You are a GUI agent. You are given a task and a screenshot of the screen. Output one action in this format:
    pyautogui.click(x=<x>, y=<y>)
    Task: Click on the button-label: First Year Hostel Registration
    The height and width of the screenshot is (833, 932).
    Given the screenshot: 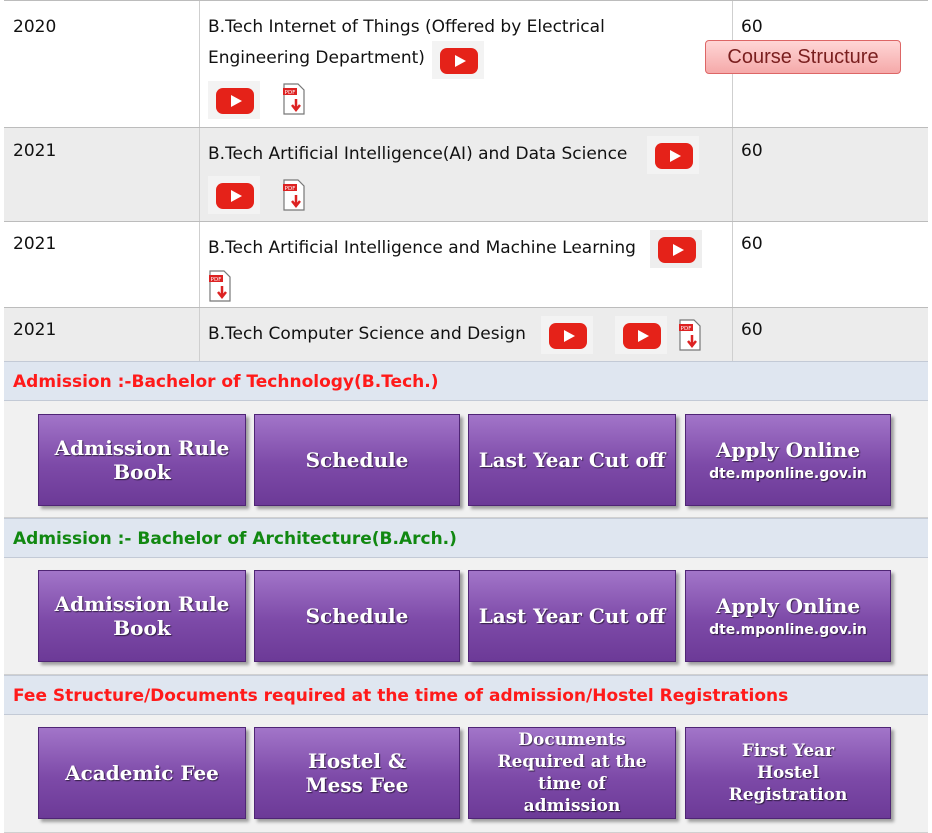 What is the action you would take?
    pyautogui.click(x=788, y=773)
    